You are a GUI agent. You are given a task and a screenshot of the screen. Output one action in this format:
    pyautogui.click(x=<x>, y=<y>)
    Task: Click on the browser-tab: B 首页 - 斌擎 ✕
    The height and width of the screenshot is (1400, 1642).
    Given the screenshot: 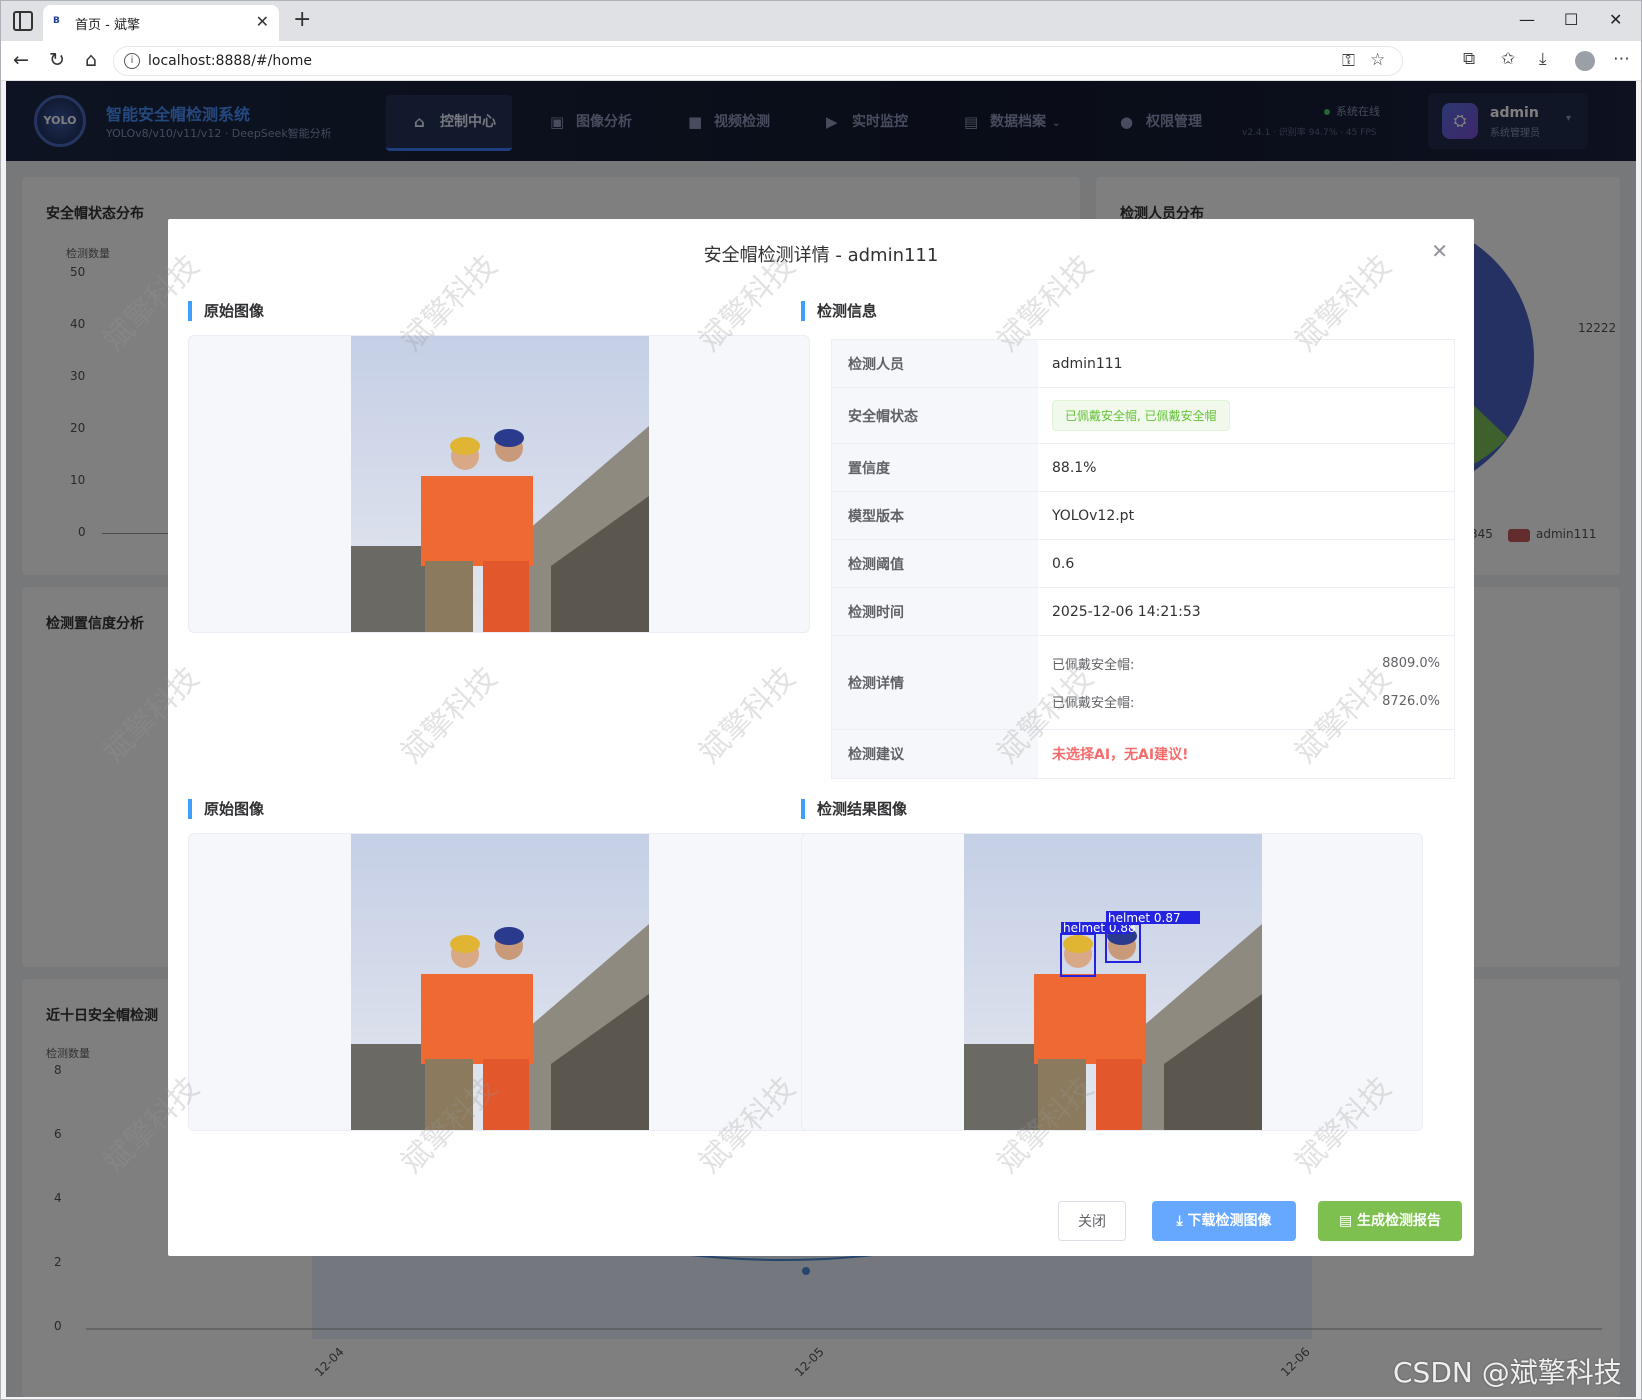 What is the action you would take?
    pyautogui.click(x=161, y=23)
    